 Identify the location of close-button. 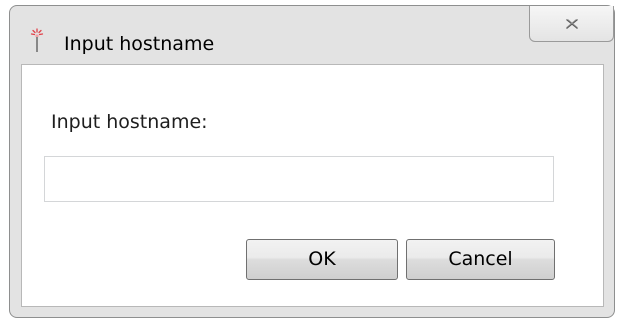
(571, 24).